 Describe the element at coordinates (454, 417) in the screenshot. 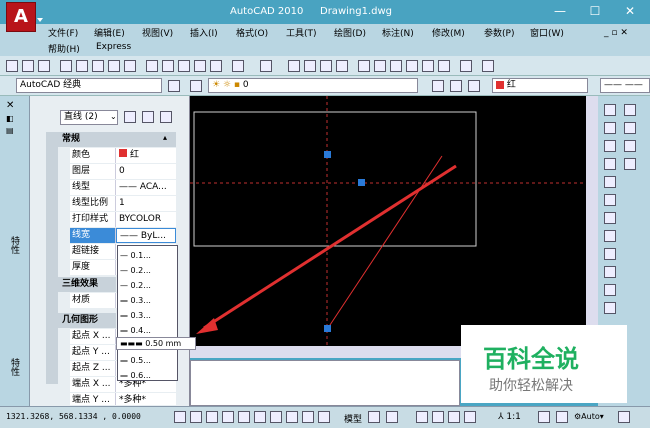

I see `steering-wheel-icon` at that location.